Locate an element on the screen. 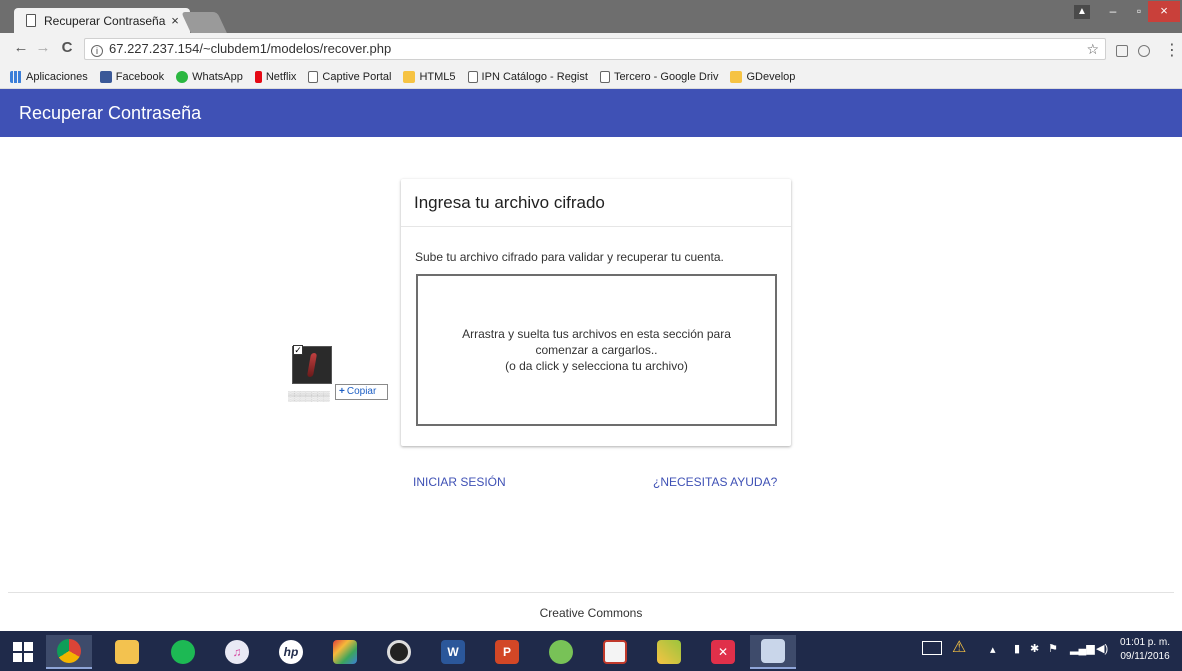  apps-icon is located at coordinates (16, 76).